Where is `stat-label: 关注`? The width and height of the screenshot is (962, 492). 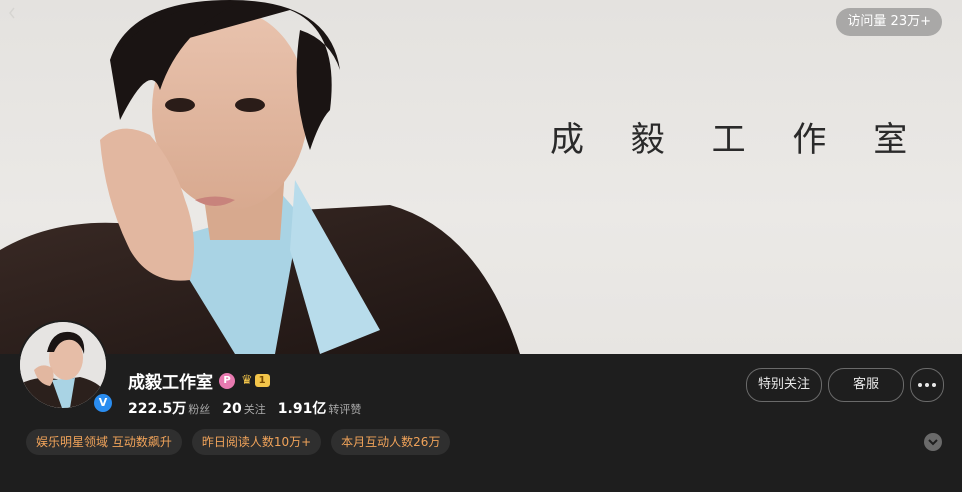 stat-label: 关注 is located at coordinates (254, 409).